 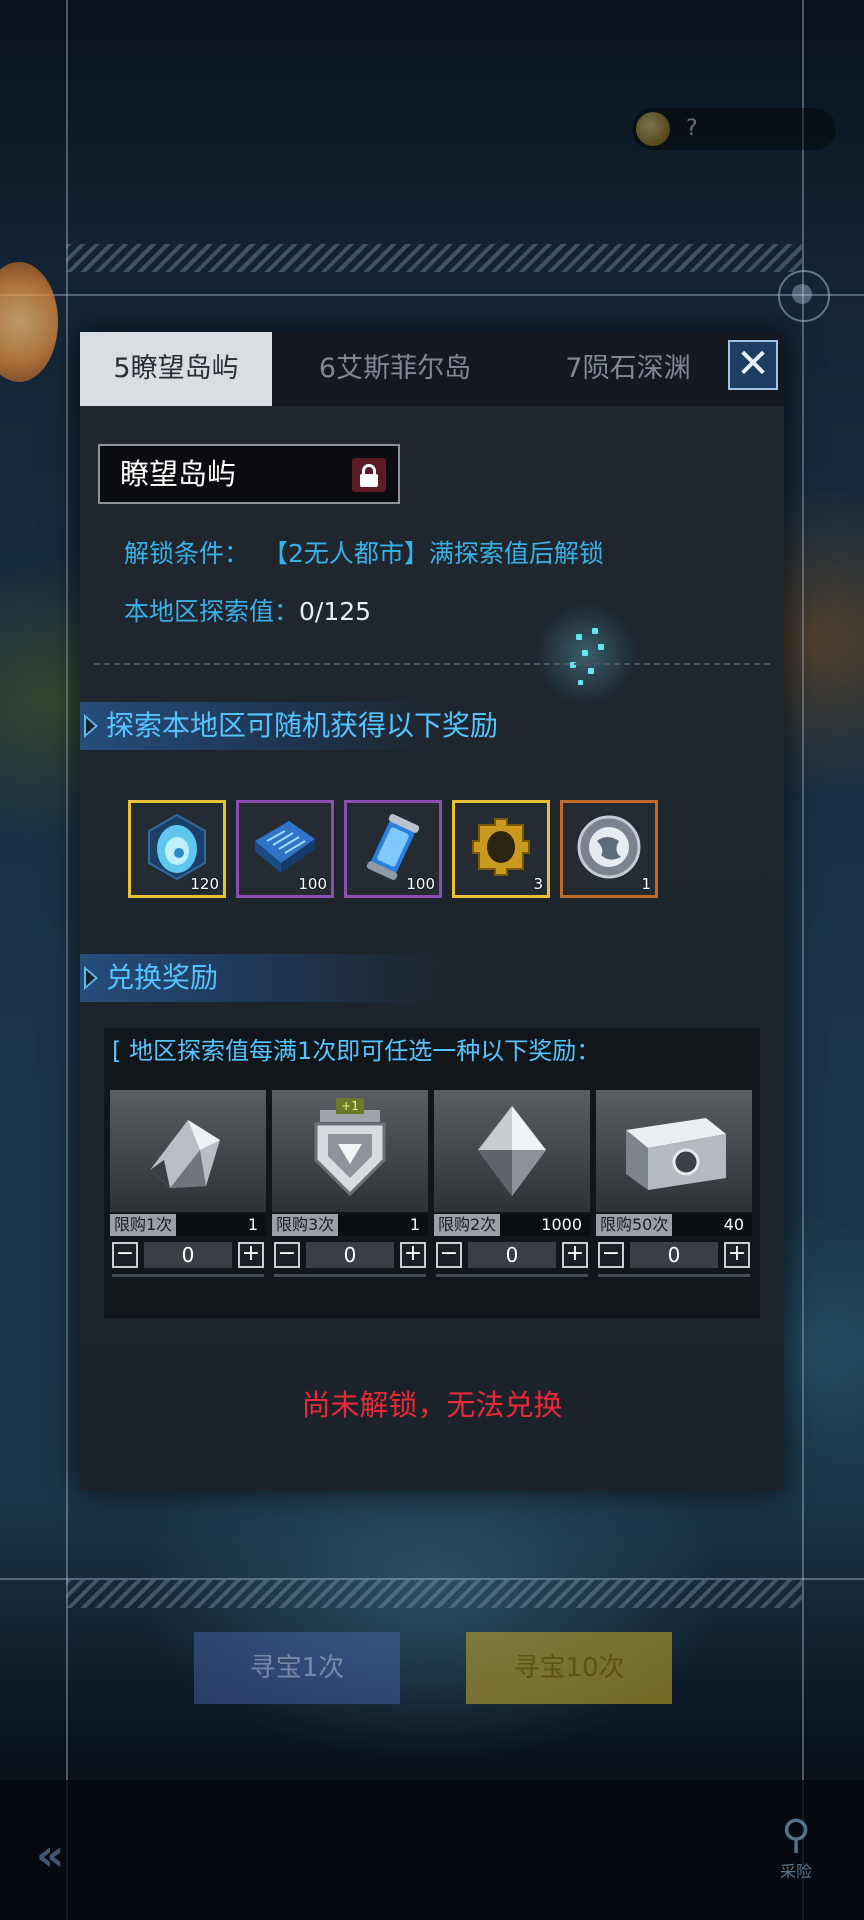 What do you see at coordinates (297, 1668) in the screenshot?
I see `search-once-button: 寻宝1次` at bounding box center [297, 1668].